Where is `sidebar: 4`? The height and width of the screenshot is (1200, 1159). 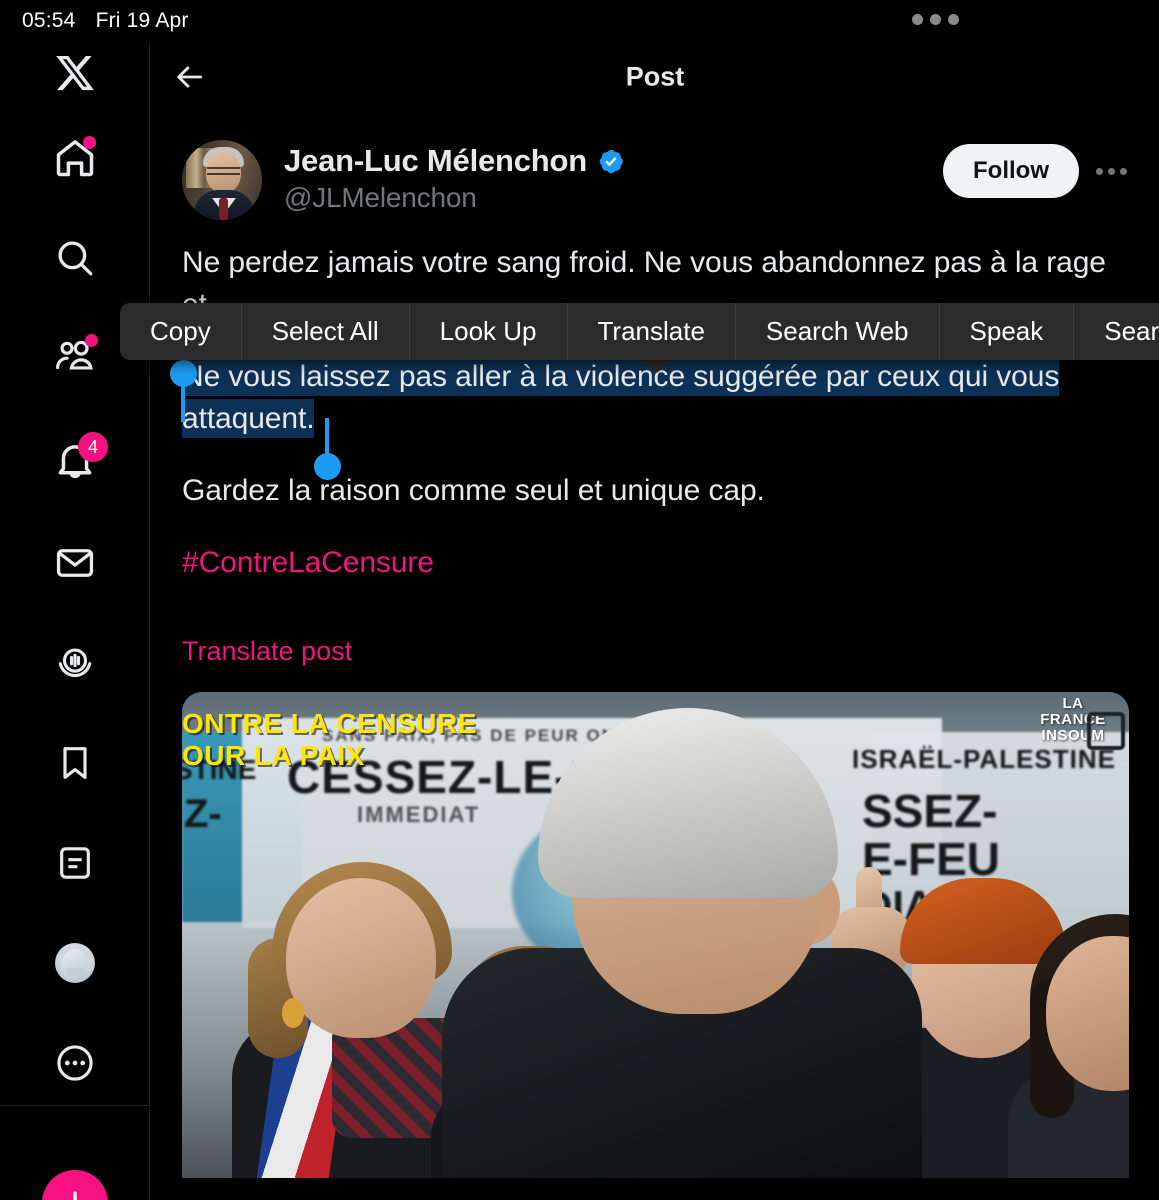 sidebar: 4 is located at coordinates (75, 621).